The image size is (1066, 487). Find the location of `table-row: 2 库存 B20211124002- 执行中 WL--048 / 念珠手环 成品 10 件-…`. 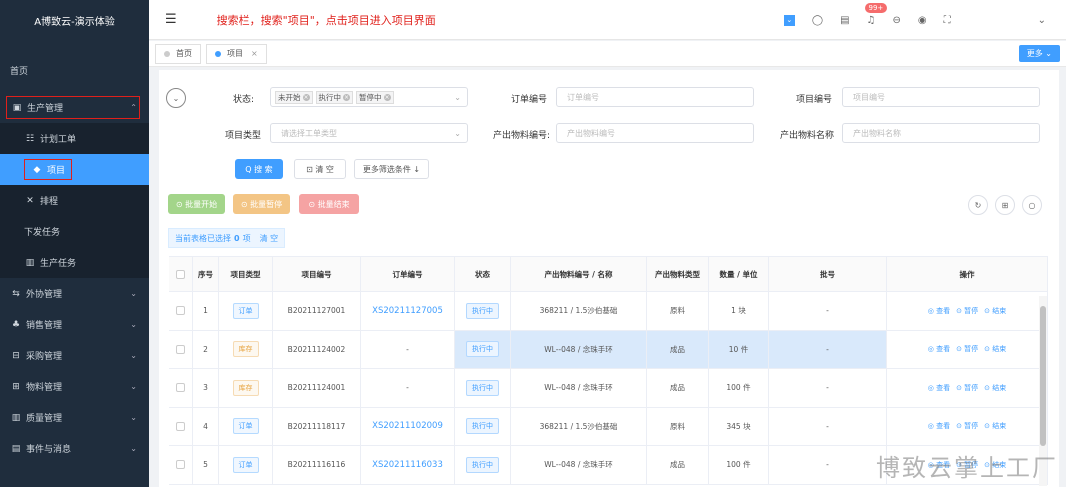

table-row: 2 库存 B20211124002- 执行中 WL--048 / 念珠手环 成品 10 件-… is located at coordinates (608, 349).